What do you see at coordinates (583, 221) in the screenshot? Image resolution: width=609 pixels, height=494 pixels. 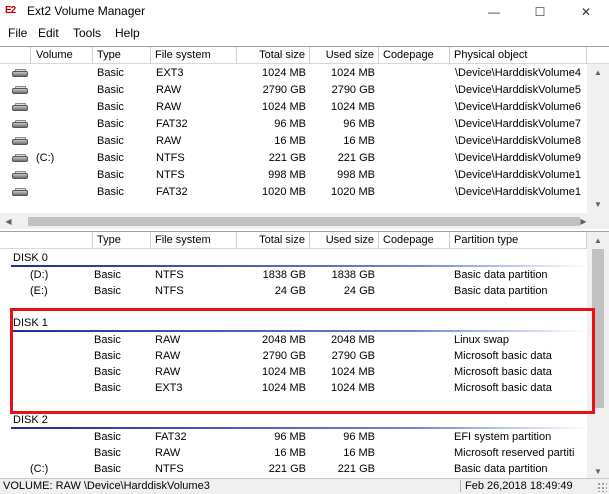 I see `scroll-right-icon: ▶` at bounding box center [583, 221].